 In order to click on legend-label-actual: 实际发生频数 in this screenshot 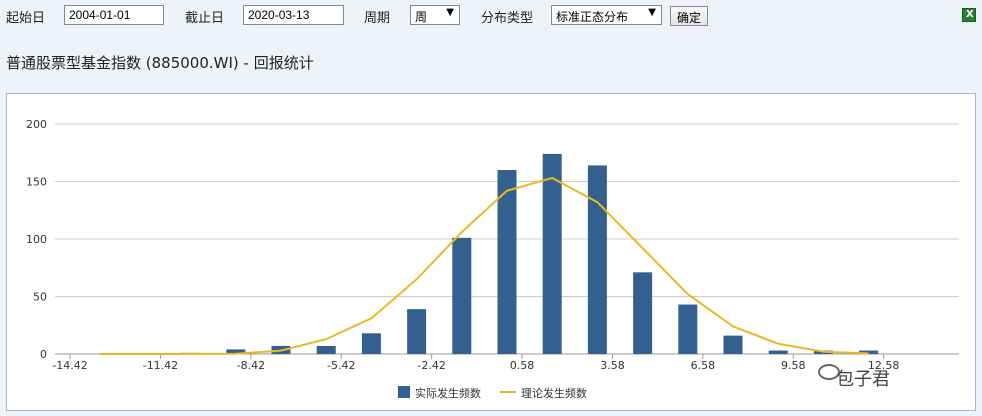, I will do `click(448, 393)`.